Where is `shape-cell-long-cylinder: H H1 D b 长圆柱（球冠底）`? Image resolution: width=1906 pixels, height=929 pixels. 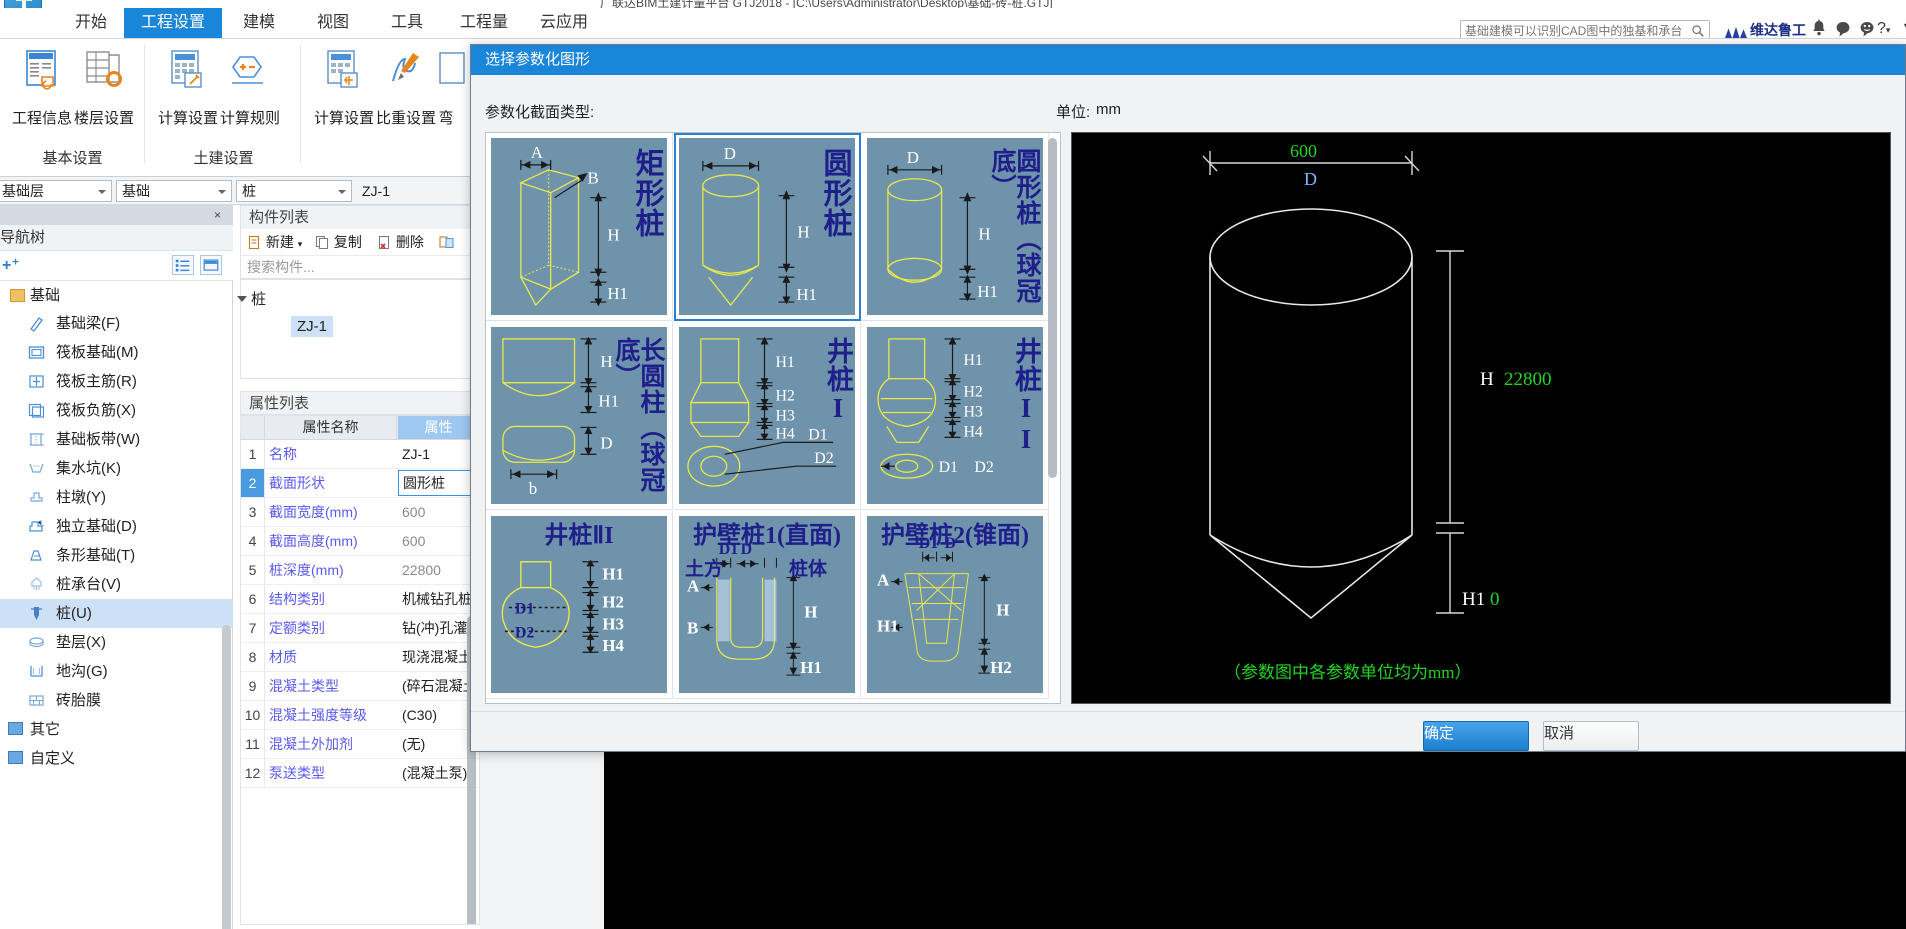 shape-cell-long-cylinder: H H1 D b 长圆柱（球冠底） is located at coordinates (579, 416).